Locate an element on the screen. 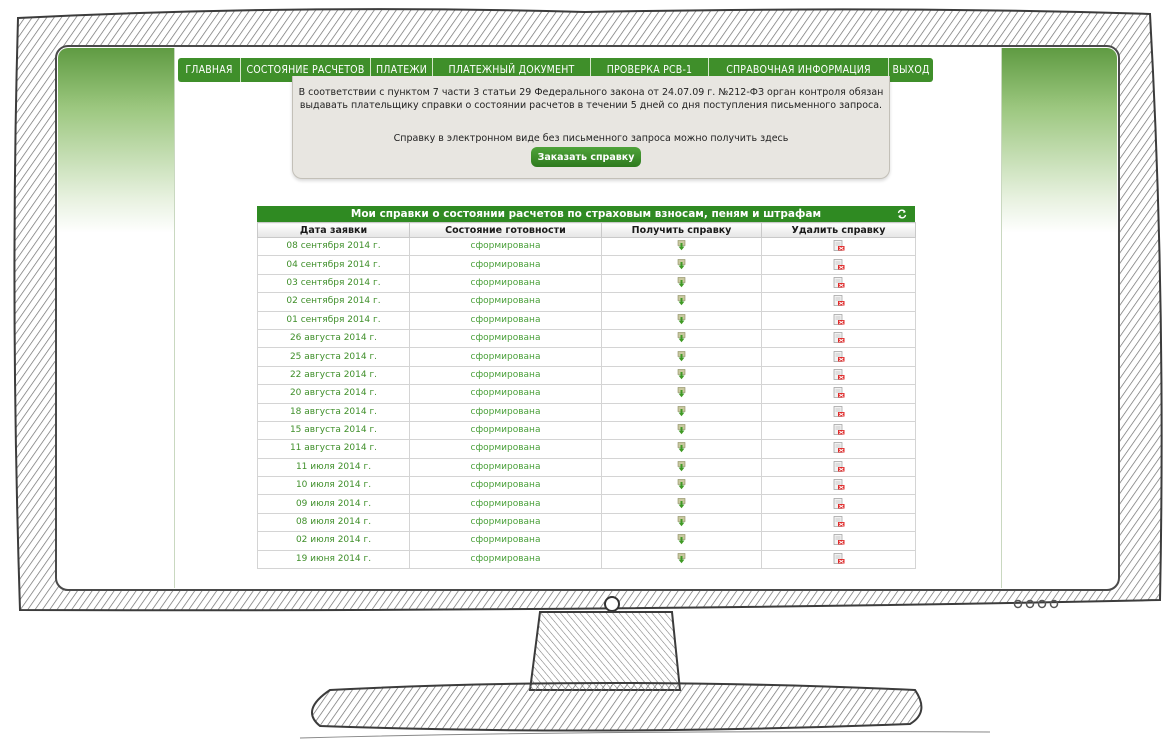  nav-item-home: ГЛАВНАЯ is located at coordinates (209, 70).